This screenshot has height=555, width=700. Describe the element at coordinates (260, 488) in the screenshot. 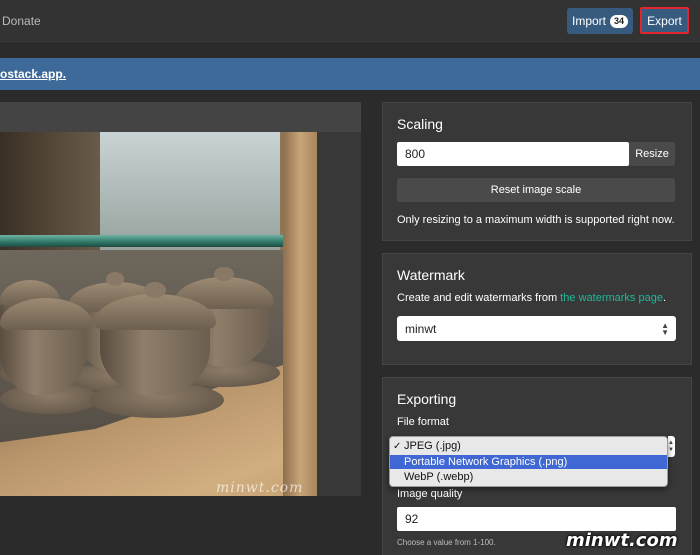

I see `image-watermark-text: minwt.com` at that location.